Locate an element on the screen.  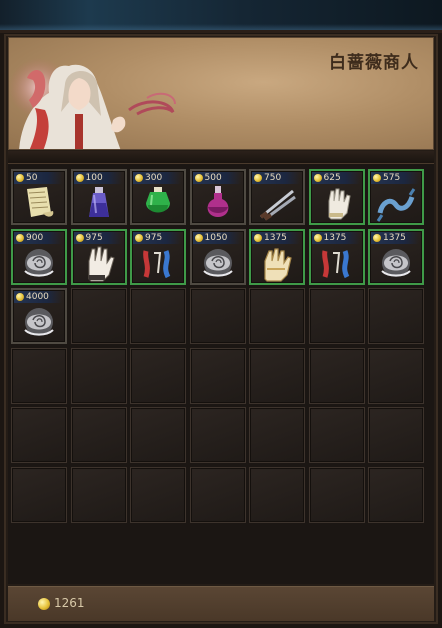
shop-item-slot: 1050 is located at coordinates (217, 256).